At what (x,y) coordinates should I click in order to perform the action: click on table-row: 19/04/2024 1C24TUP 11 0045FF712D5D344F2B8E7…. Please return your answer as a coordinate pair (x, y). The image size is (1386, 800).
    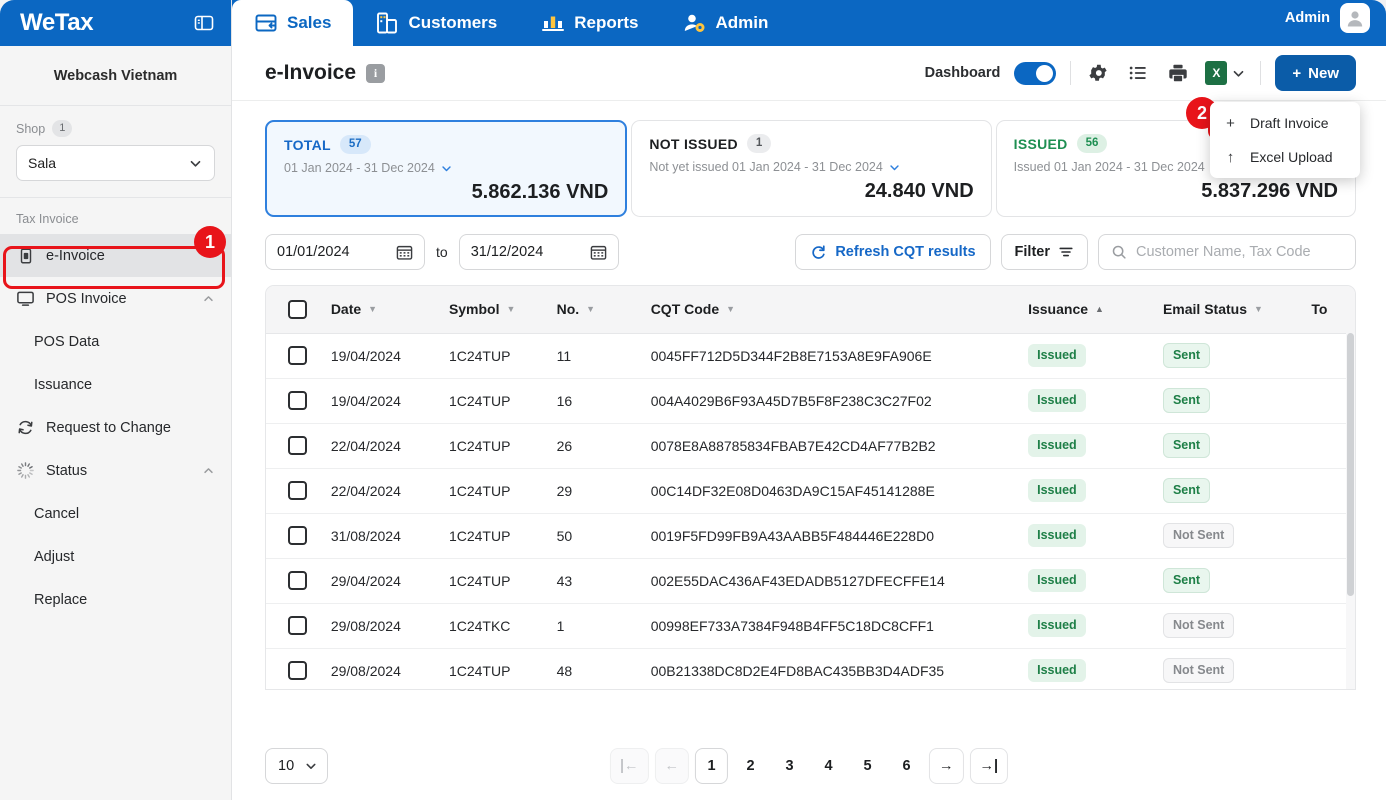
    Looking at the image, I should click on (810, 356).